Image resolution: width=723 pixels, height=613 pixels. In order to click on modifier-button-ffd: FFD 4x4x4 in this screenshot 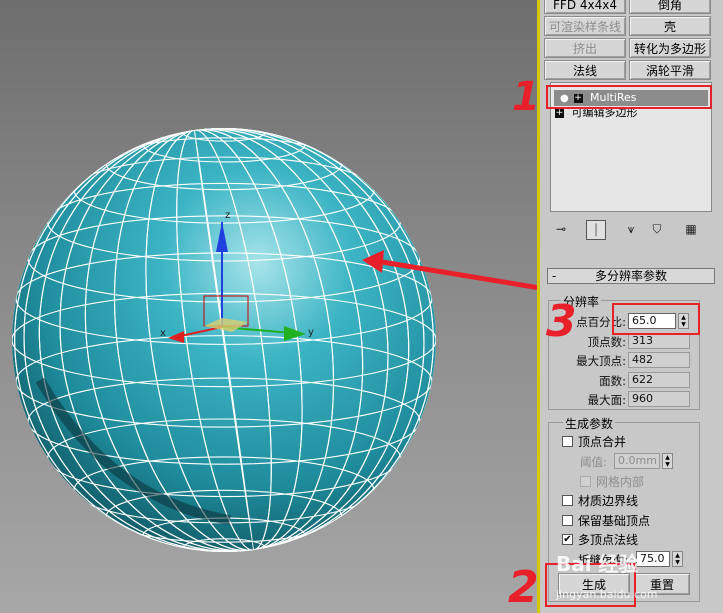, I will do `click(585, 7)`.